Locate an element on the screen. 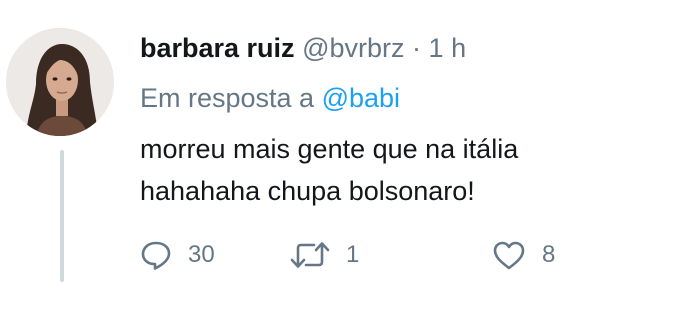 Image resolution: width=680 pixels, height=327 pixels. reply-context: Em resposta a @babi is located at coordinates (270, 98).